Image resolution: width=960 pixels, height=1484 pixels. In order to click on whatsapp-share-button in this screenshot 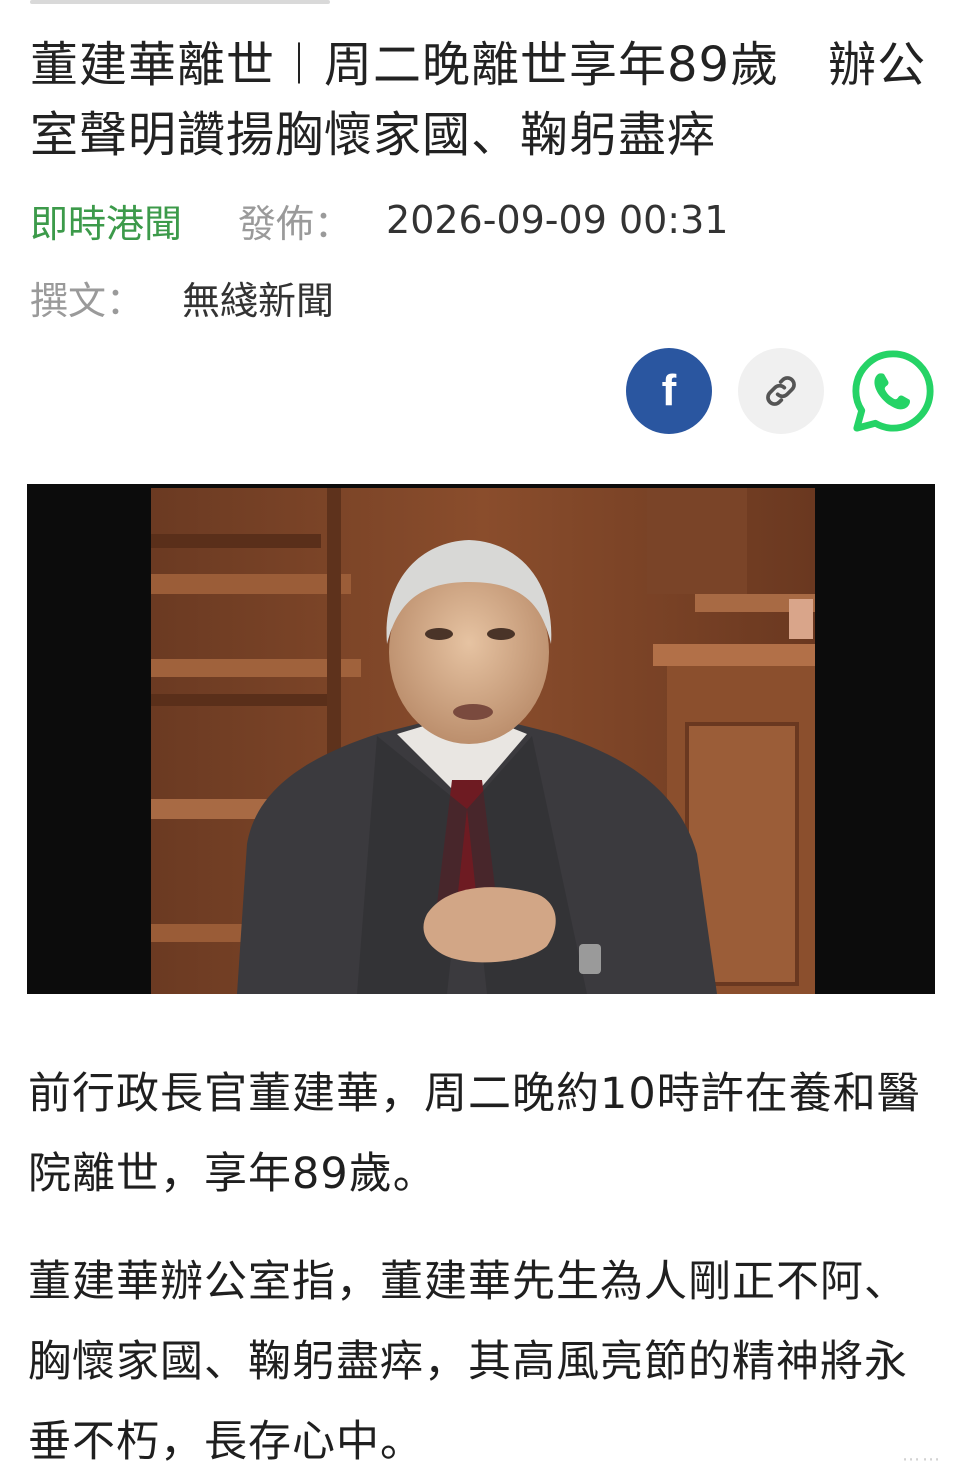, I will do `click(893, 391)`.